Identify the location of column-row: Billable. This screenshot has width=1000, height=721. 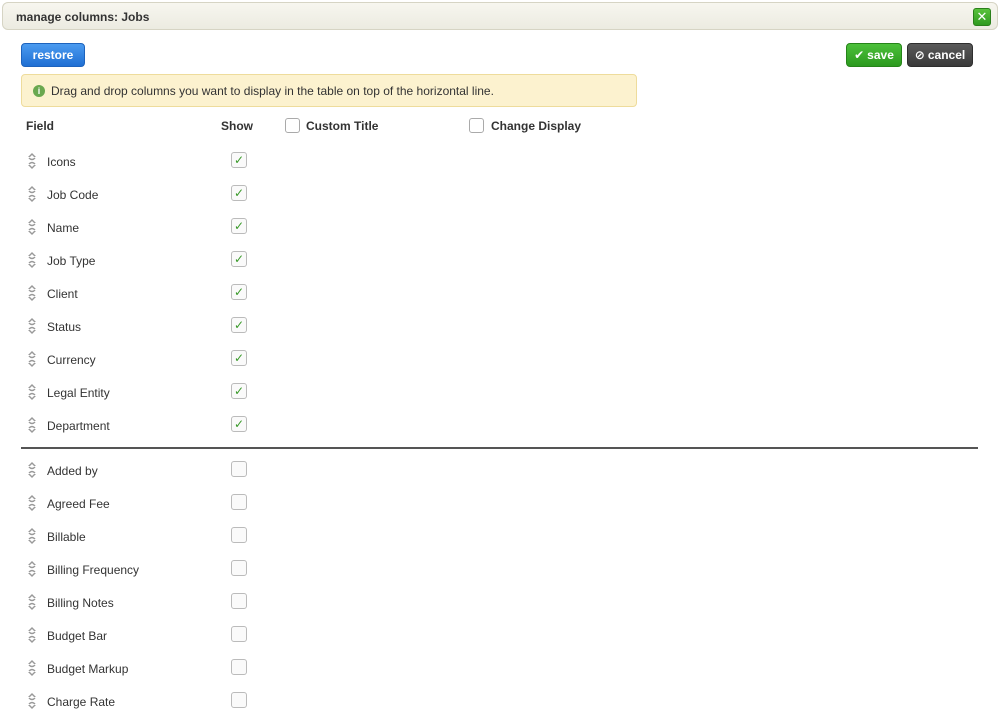
(151, 537).